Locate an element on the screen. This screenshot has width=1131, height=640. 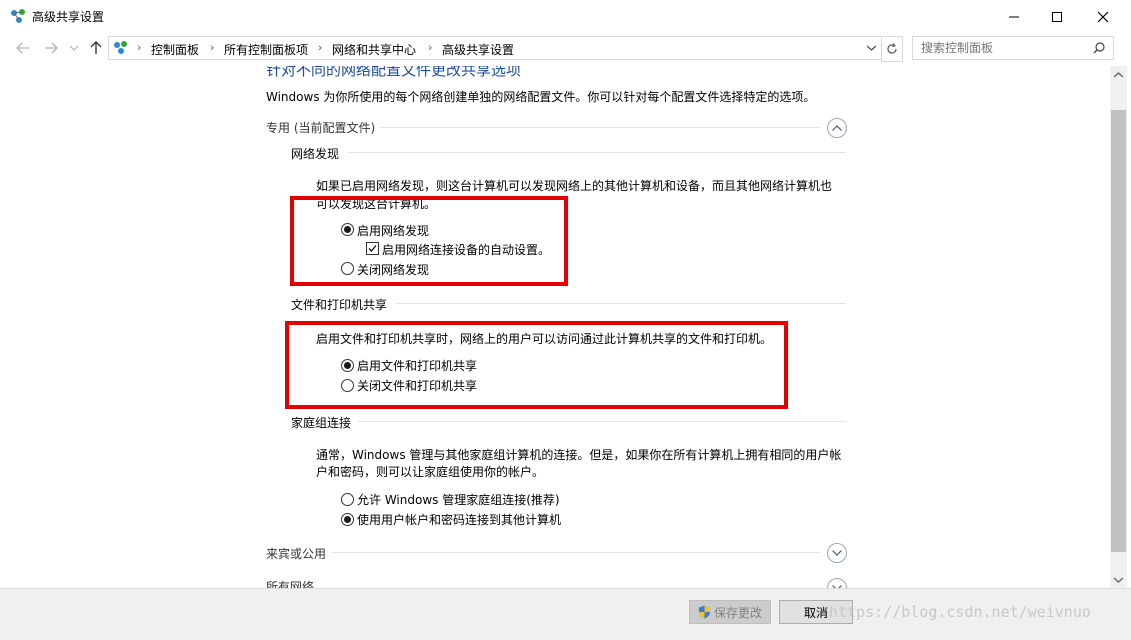
search-box is located at coordinates (1013, 48).